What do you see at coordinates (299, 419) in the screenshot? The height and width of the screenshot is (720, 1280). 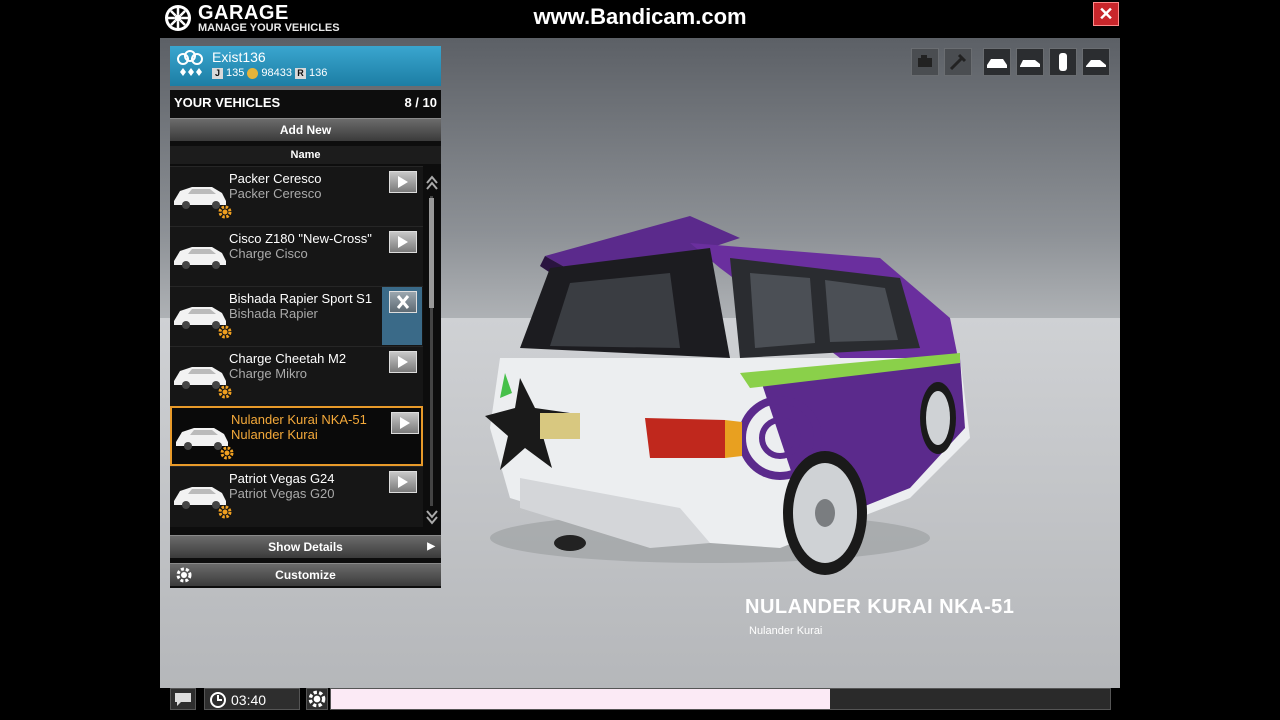 I see `vehicle-name: Nulander Kurai NKA-51` at bounding box center [299, 419].